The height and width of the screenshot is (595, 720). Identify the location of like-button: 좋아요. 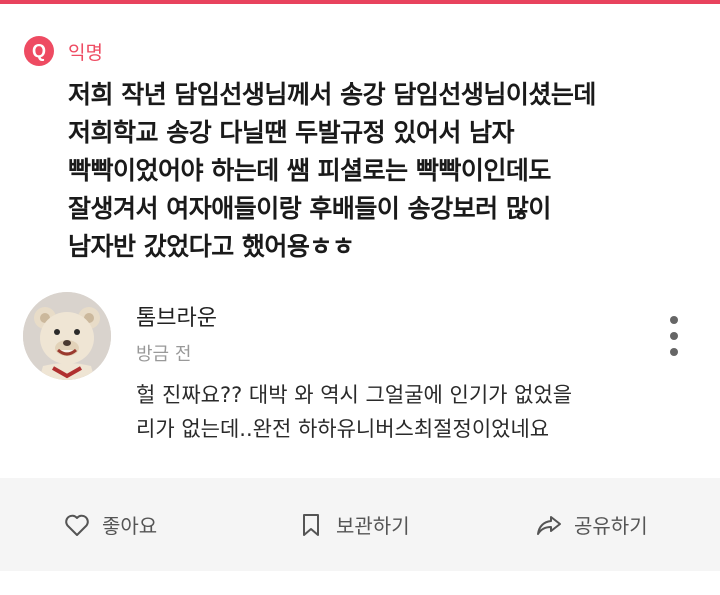
(110, 524).